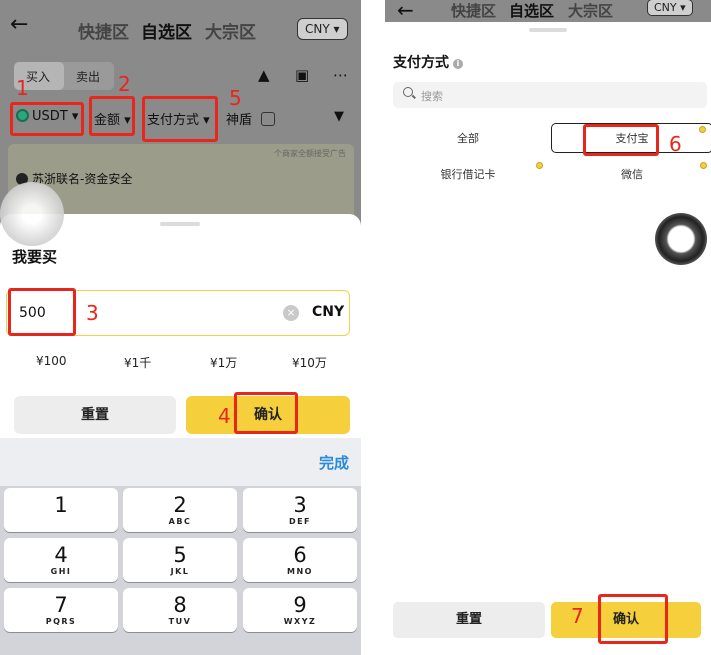  I want to click on key-letters: TUV, so click(180, 621).